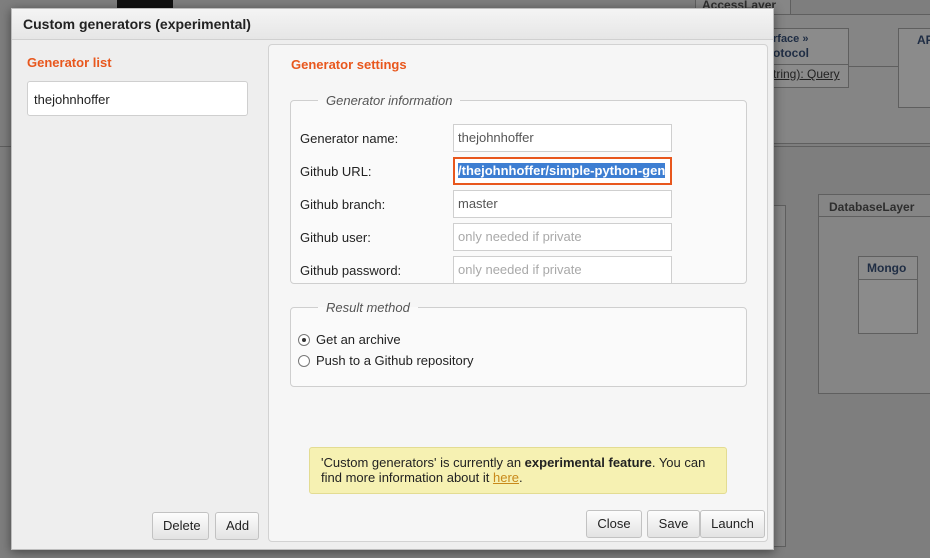  Describe the element at coordinates (336, 171) in the screenshot. I see `github-url-label: Github URL:` at that location.